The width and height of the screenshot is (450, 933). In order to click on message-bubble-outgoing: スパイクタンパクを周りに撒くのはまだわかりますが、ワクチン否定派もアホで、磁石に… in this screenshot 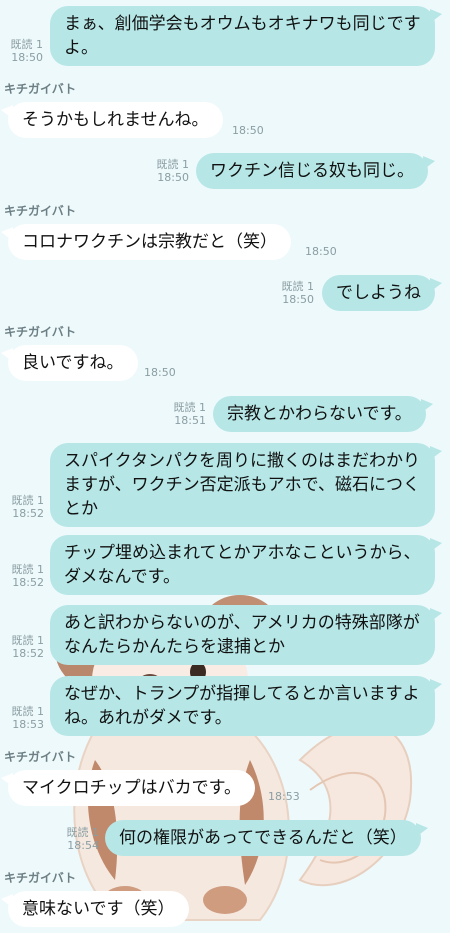, I will do `click(246, 485)`.